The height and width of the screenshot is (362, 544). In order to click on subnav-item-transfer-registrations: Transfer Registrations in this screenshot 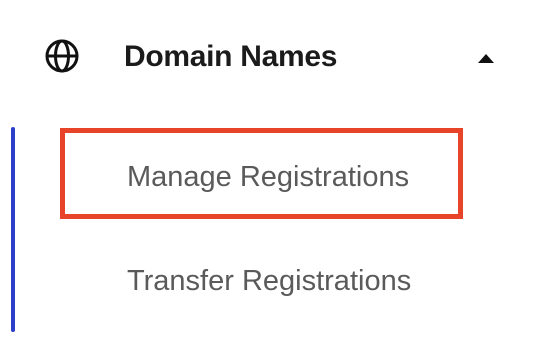, I will do `click(269, 281)`.